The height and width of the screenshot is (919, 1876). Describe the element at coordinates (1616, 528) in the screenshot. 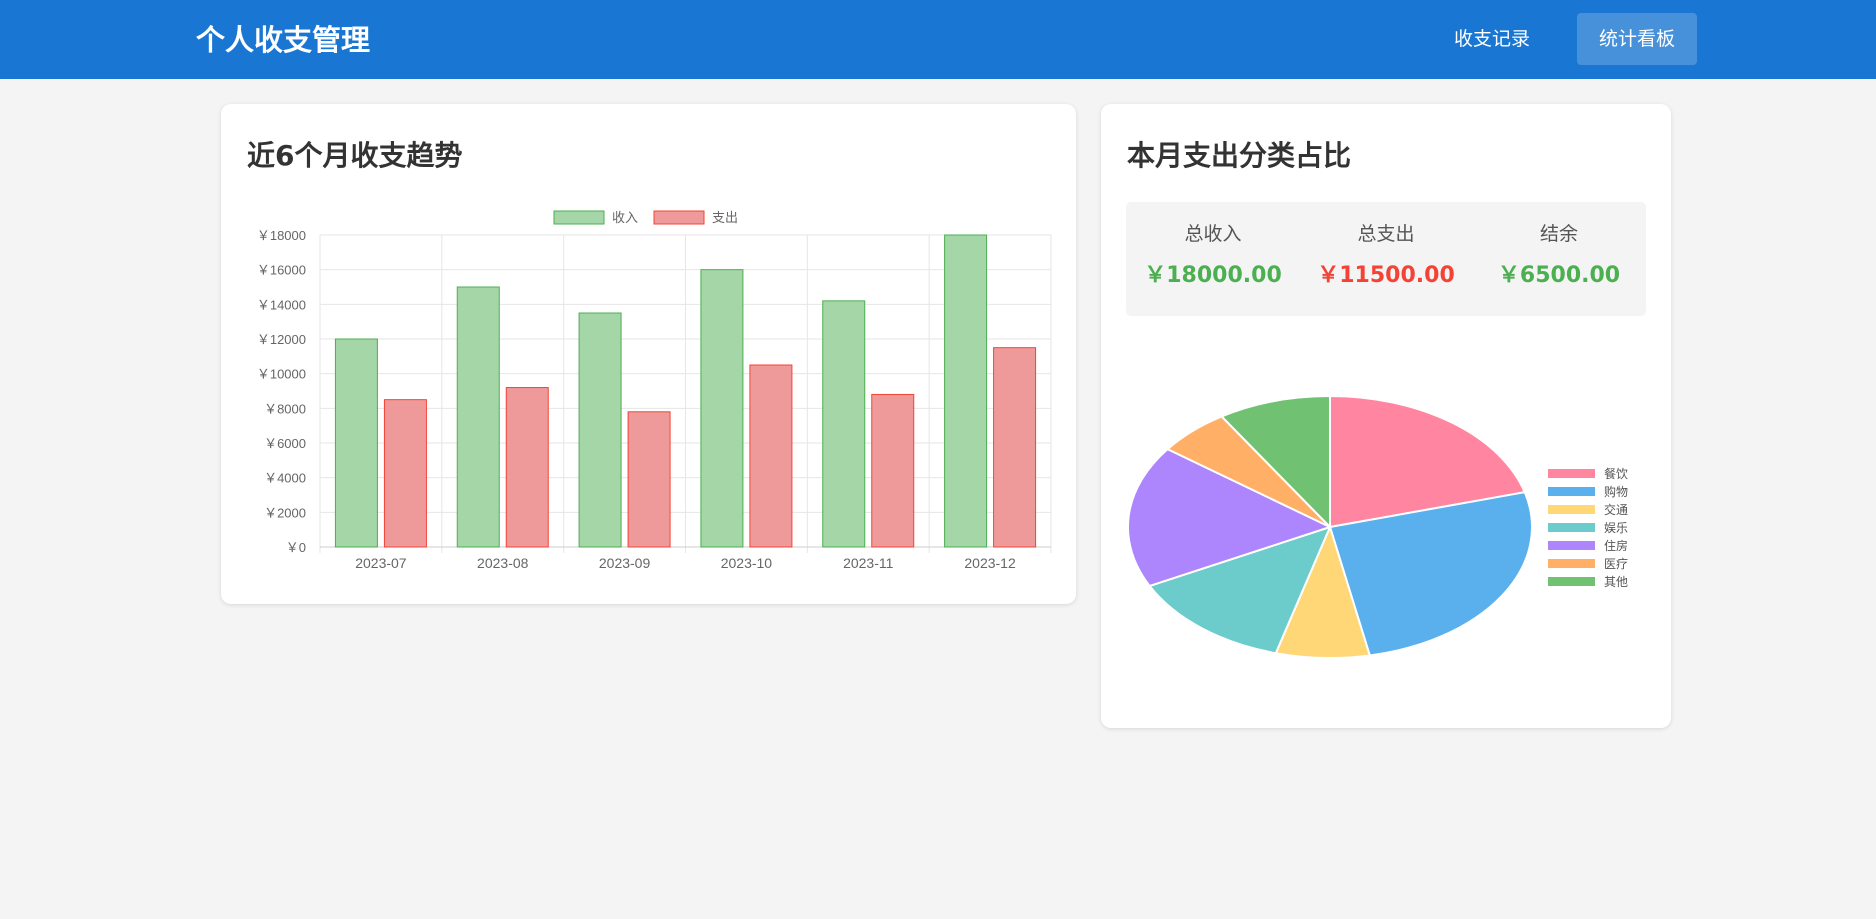

I see `pie-legend-label: 娱乐` at that location.